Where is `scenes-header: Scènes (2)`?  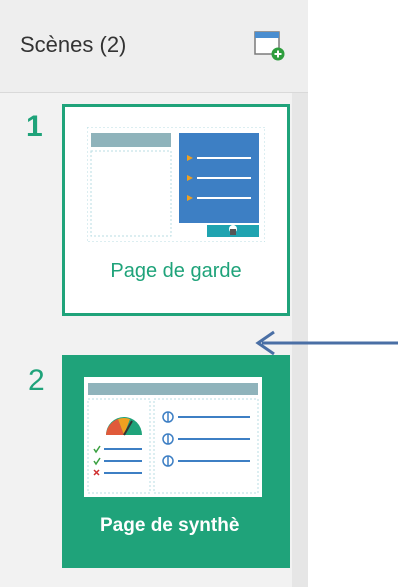
scenes-header: Scènes (2) is located at coordinates (154, 46).